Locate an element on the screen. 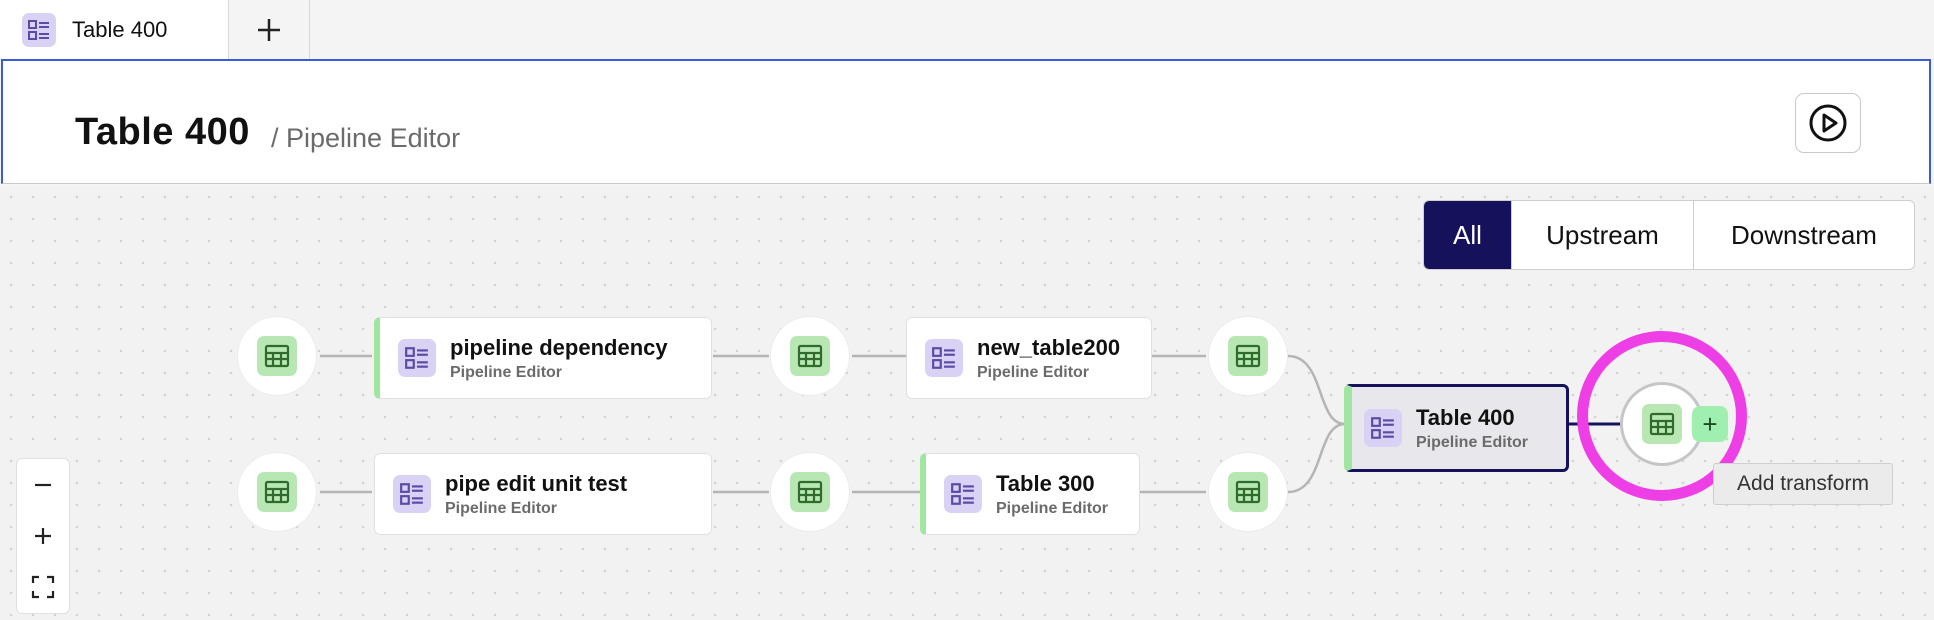 The height and width of the screenshot is (620, 1934). fullscreen-icon is located at coordinates (43, 586).